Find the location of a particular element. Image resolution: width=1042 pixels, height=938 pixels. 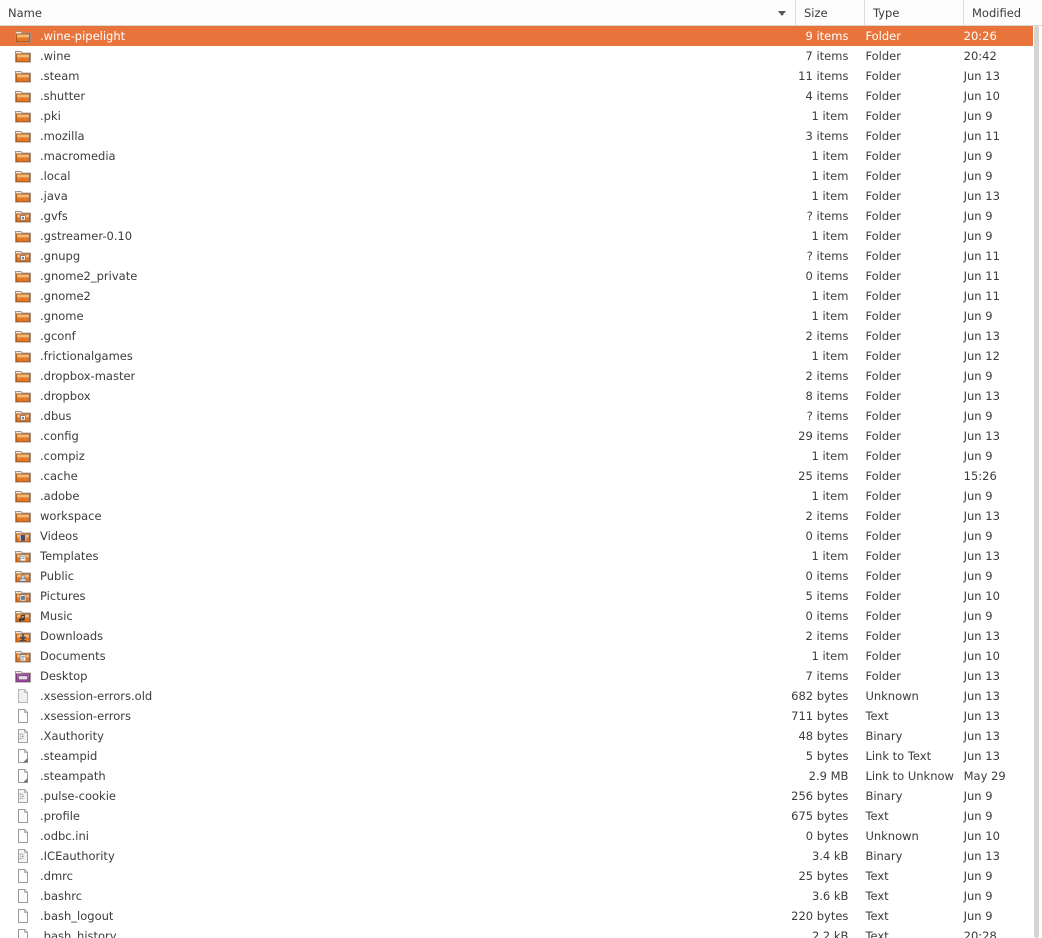

chevron-down-icon is located at coordinates (782, 13).